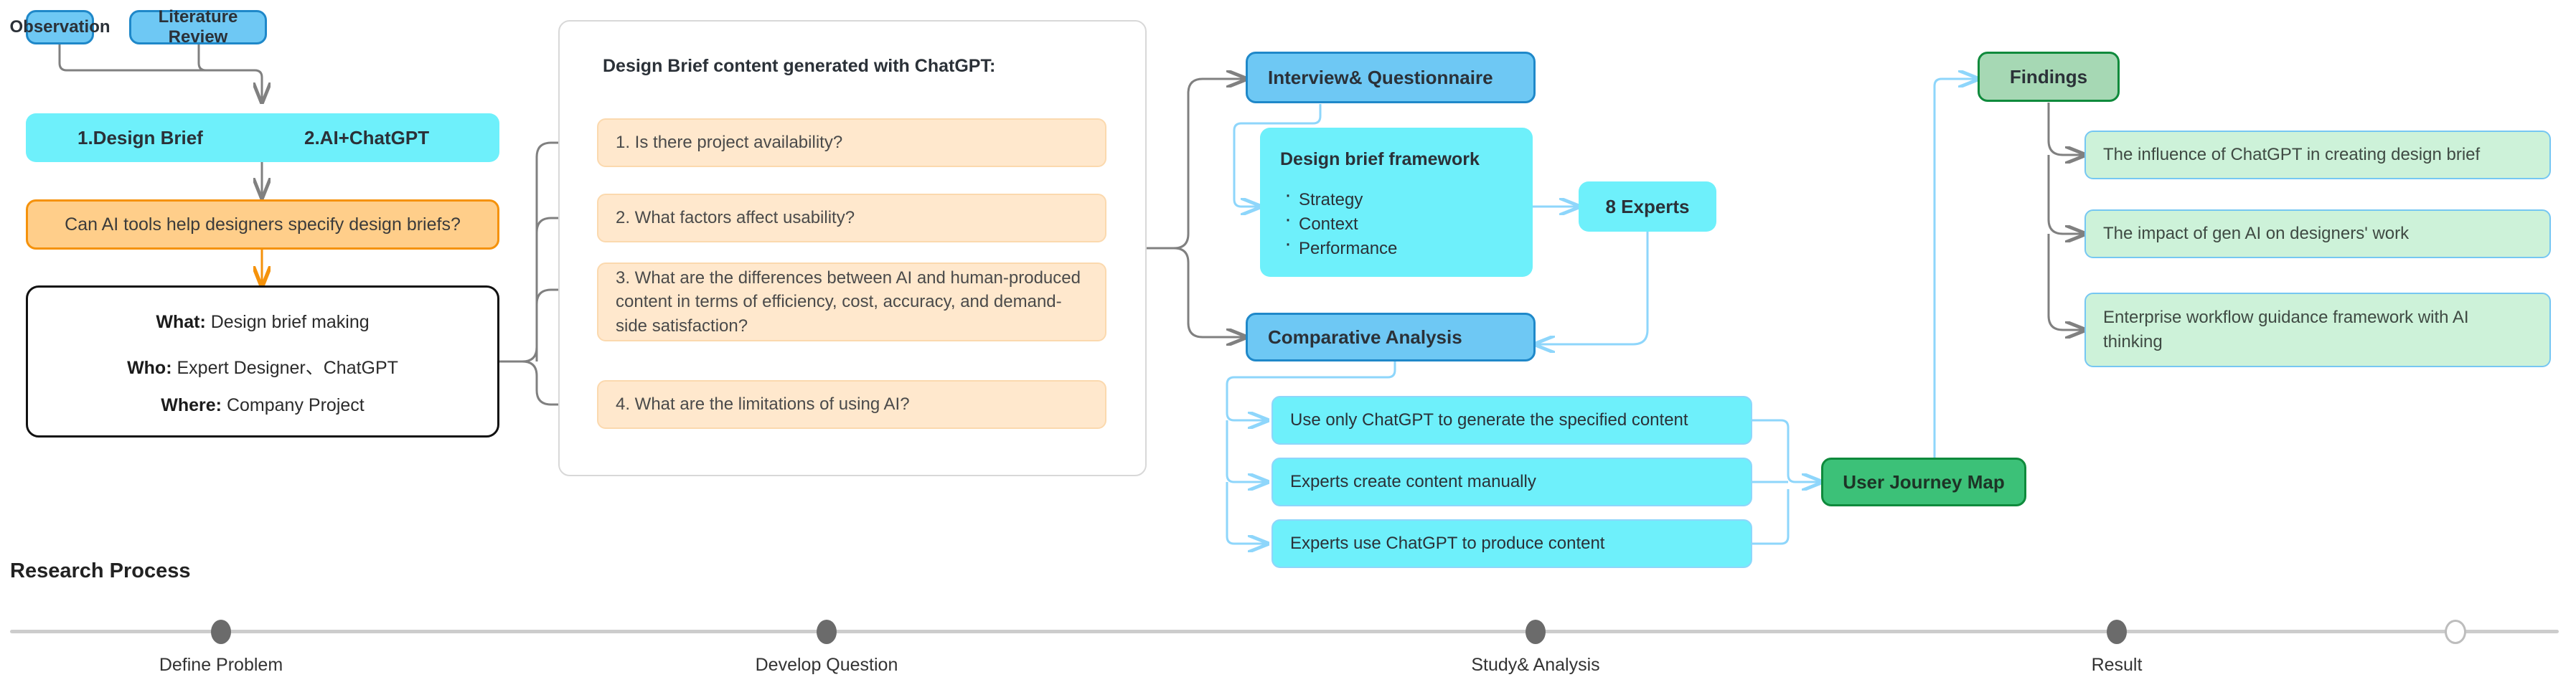 The image size is (2576, 695). Describe the element at coordinates (735, 217) in the screenshot. I see `question-item-label: 2. What factors affect usability?` at that location.